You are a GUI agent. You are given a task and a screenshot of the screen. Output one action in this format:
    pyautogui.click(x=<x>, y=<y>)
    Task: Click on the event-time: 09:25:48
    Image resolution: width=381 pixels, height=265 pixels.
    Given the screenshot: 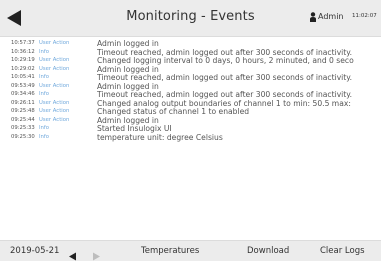 What is the action you would take?
    pyautogui.click(x=23, y=111)
    